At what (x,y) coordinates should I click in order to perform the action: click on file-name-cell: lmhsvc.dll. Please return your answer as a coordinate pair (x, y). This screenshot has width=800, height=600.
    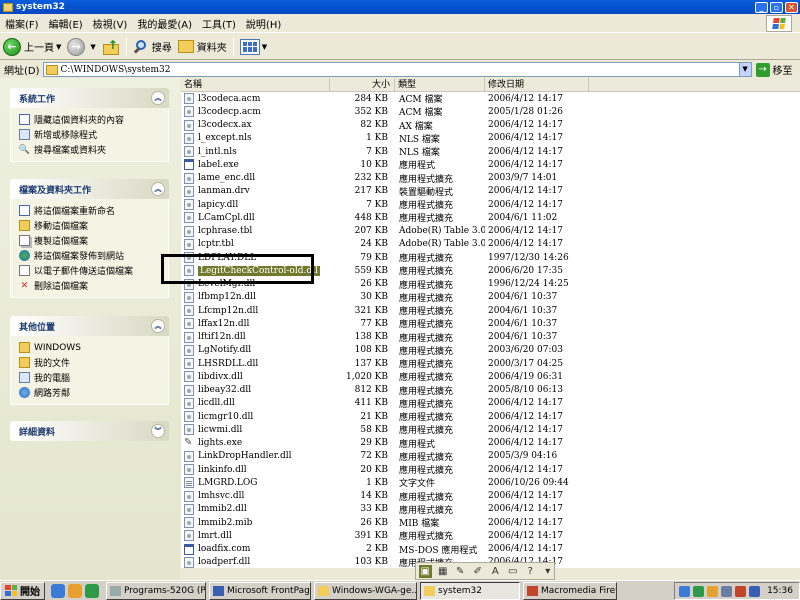
    Looking at the image, I should click on (255, 496).